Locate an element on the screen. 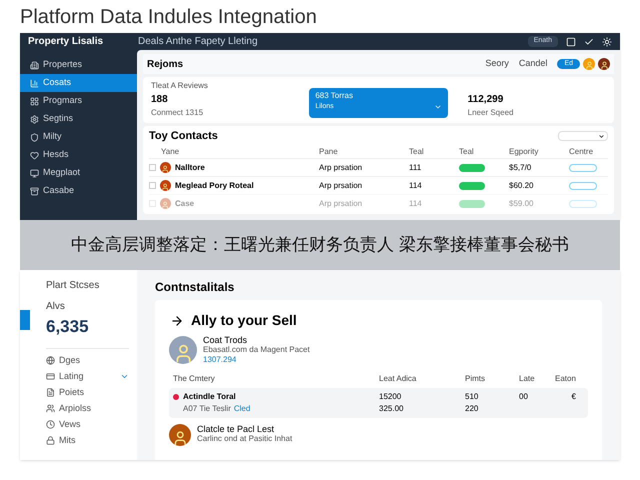 The image size is (640, 480). side-tab is located at coordinates (25, 320).